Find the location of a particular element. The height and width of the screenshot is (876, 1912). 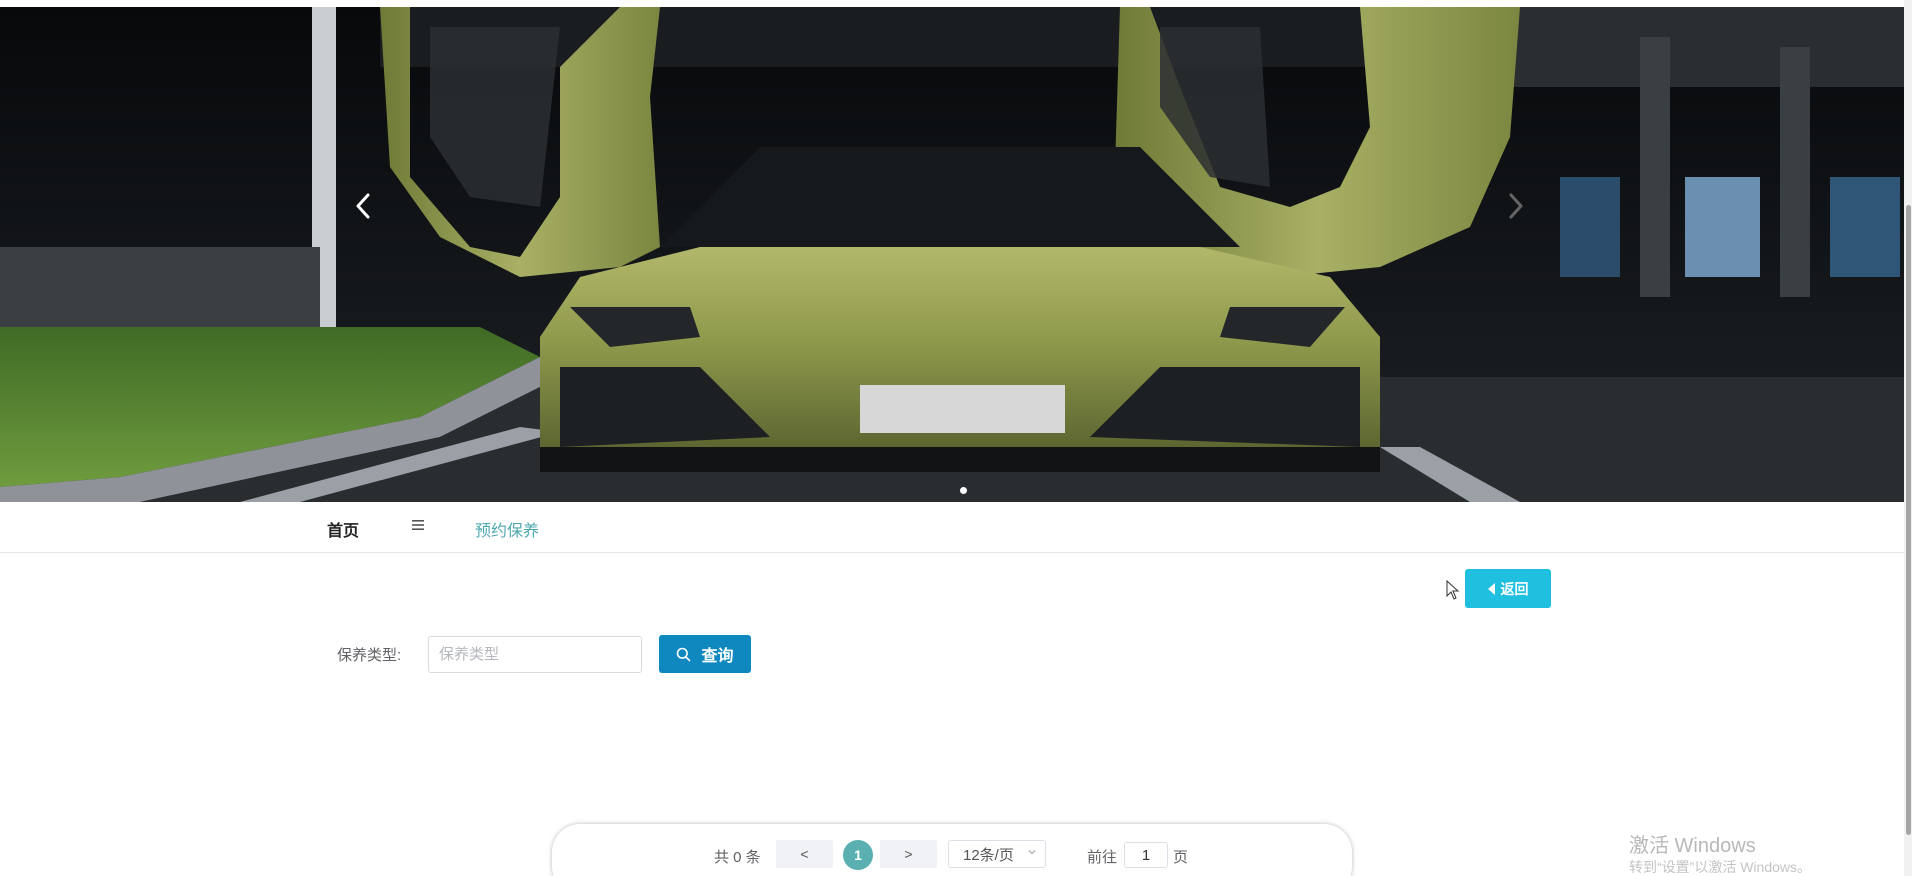

breadcrumb-nav: 首页 预约保养 is located at coordinates (952, 527).